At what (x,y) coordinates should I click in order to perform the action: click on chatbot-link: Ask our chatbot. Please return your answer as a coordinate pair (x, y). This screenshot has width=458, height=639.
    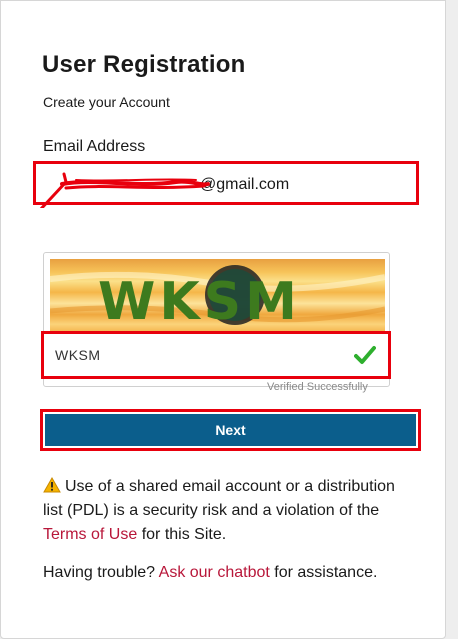
    Looking at the image, I should click on (214, 572).